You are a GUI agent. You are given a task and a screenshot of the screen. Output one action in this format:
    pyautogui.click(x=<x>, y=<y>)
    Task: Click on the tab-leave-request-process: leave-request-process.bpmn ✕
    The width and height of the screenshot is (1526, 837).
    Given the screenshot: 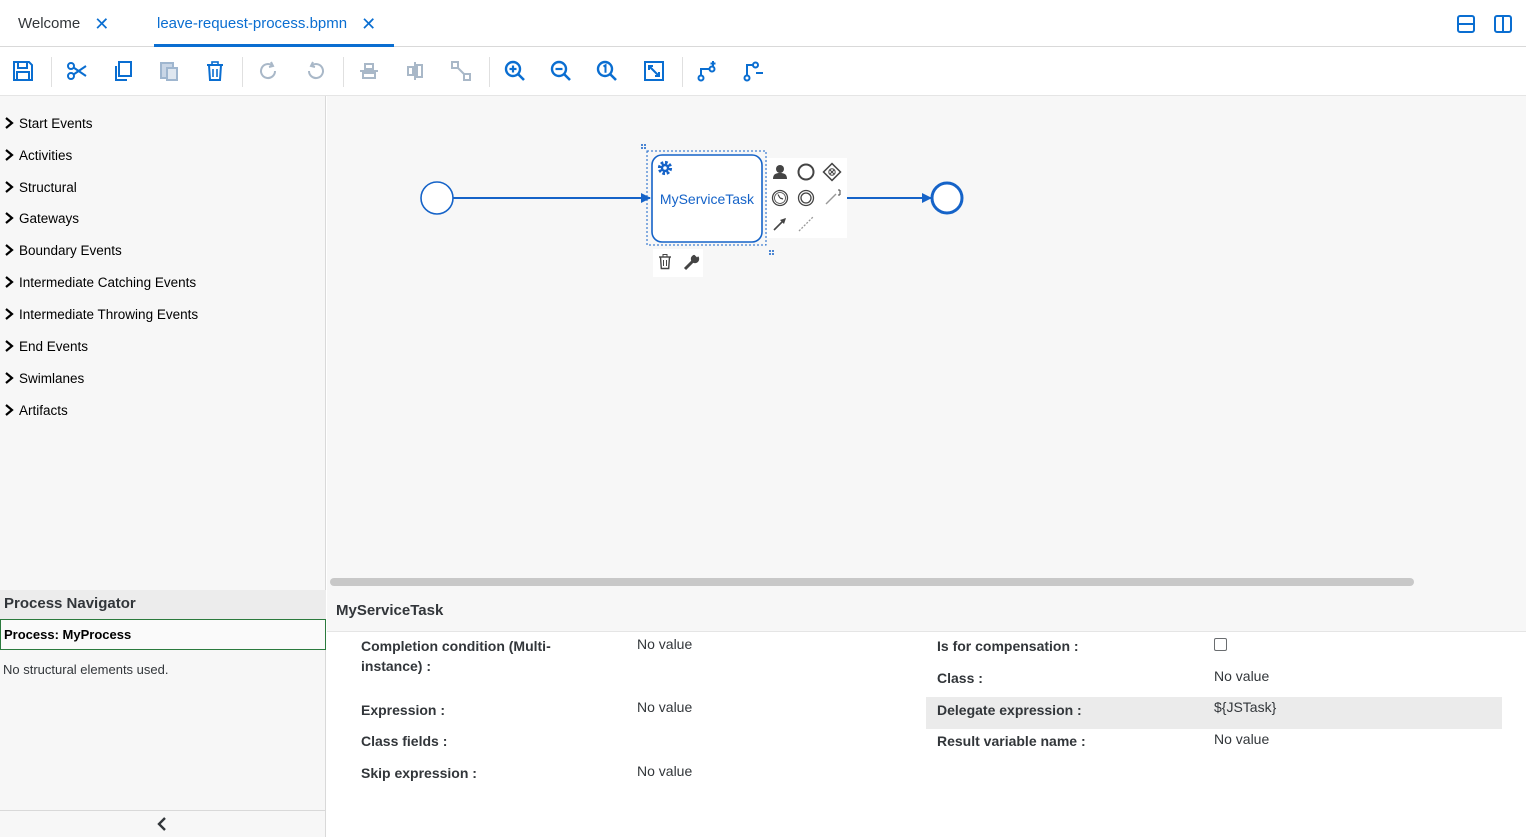 What is the action you would take?
    pyautogui.click(x=274, y=23)
    